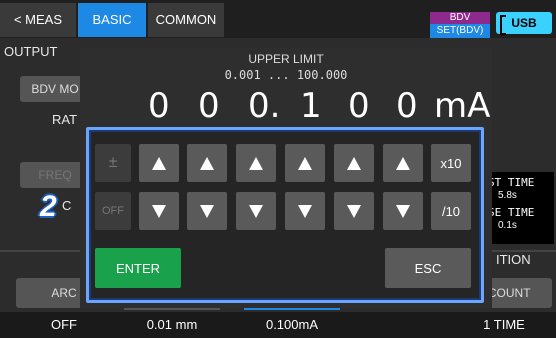  Describe the element at coordinates (113, 163) in the screenshot. I see `plus-minus-button: ±` at that location.